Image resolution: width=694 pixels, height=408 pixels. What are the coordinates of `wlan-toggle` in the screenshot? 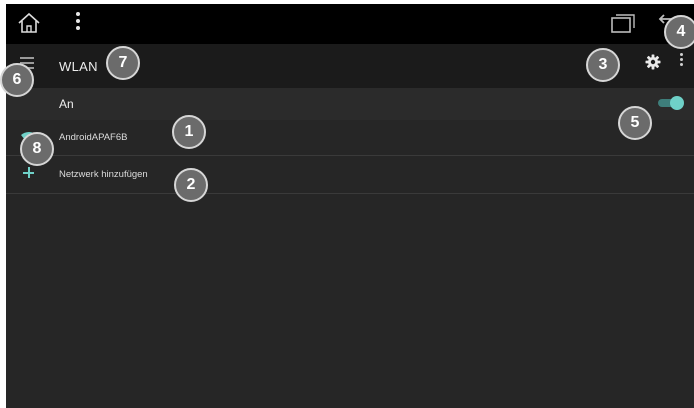 It's located at (671, 103).